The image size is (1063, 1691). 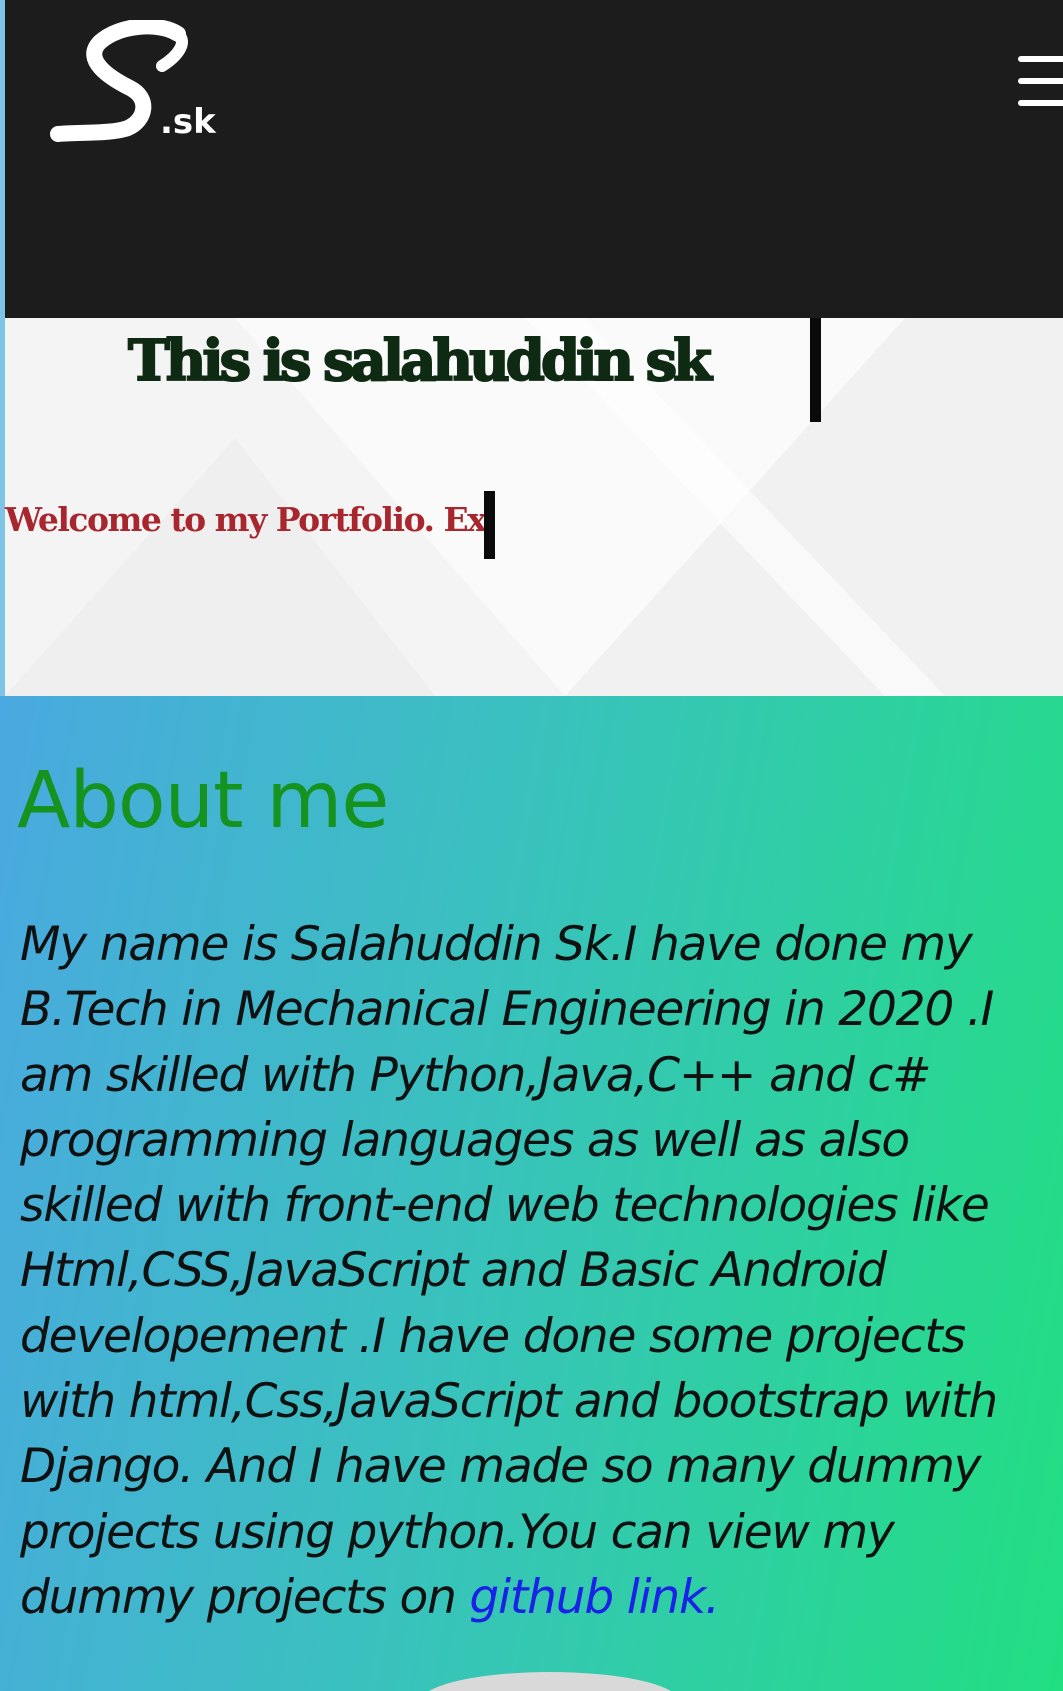 What do you see at coordinates (550, 1681) in the screenshot?
I see `scroll-indicator-arc` at bounding box center [550, 1681].